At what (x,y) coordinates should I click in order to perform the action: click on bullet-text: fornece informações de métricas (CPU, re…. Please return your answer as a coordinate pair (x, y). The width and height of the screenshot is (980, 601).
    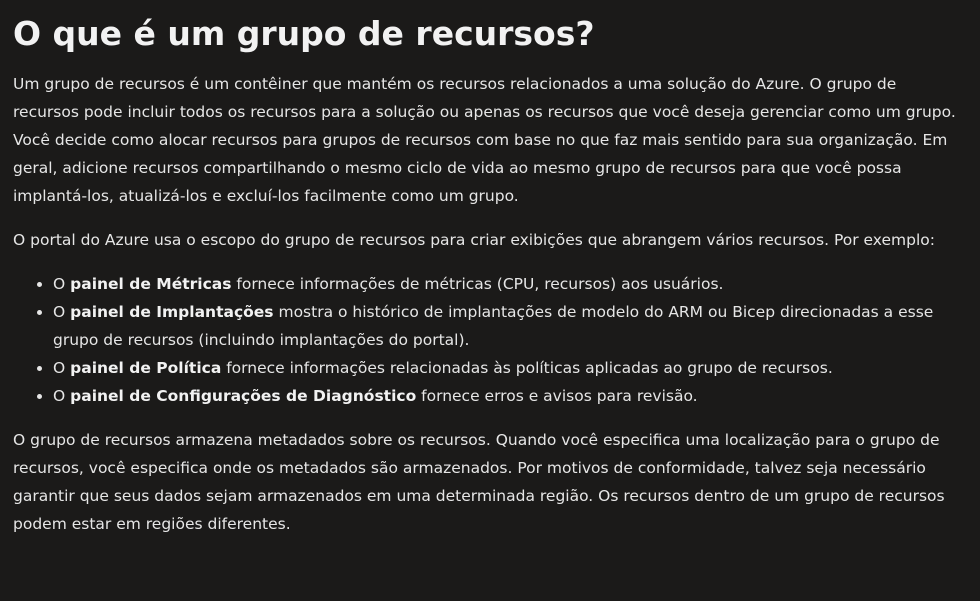
    Looking at the image, I should click on (477, 284).